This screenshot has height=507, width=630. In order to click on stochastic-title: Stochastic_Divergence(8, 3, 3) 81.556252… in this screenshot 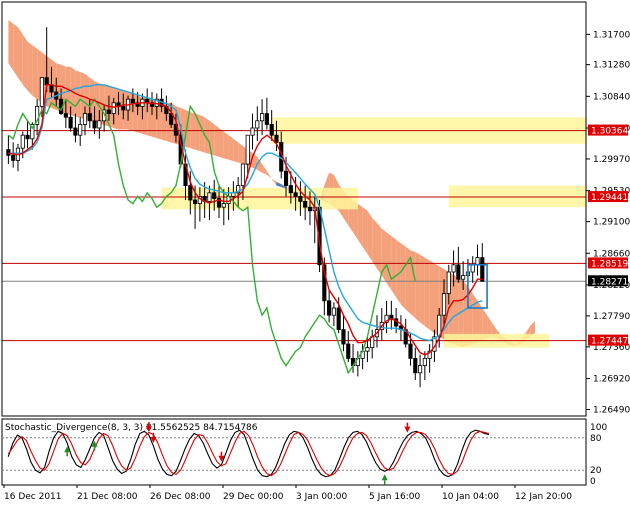, I will do `click(131, 428)`.